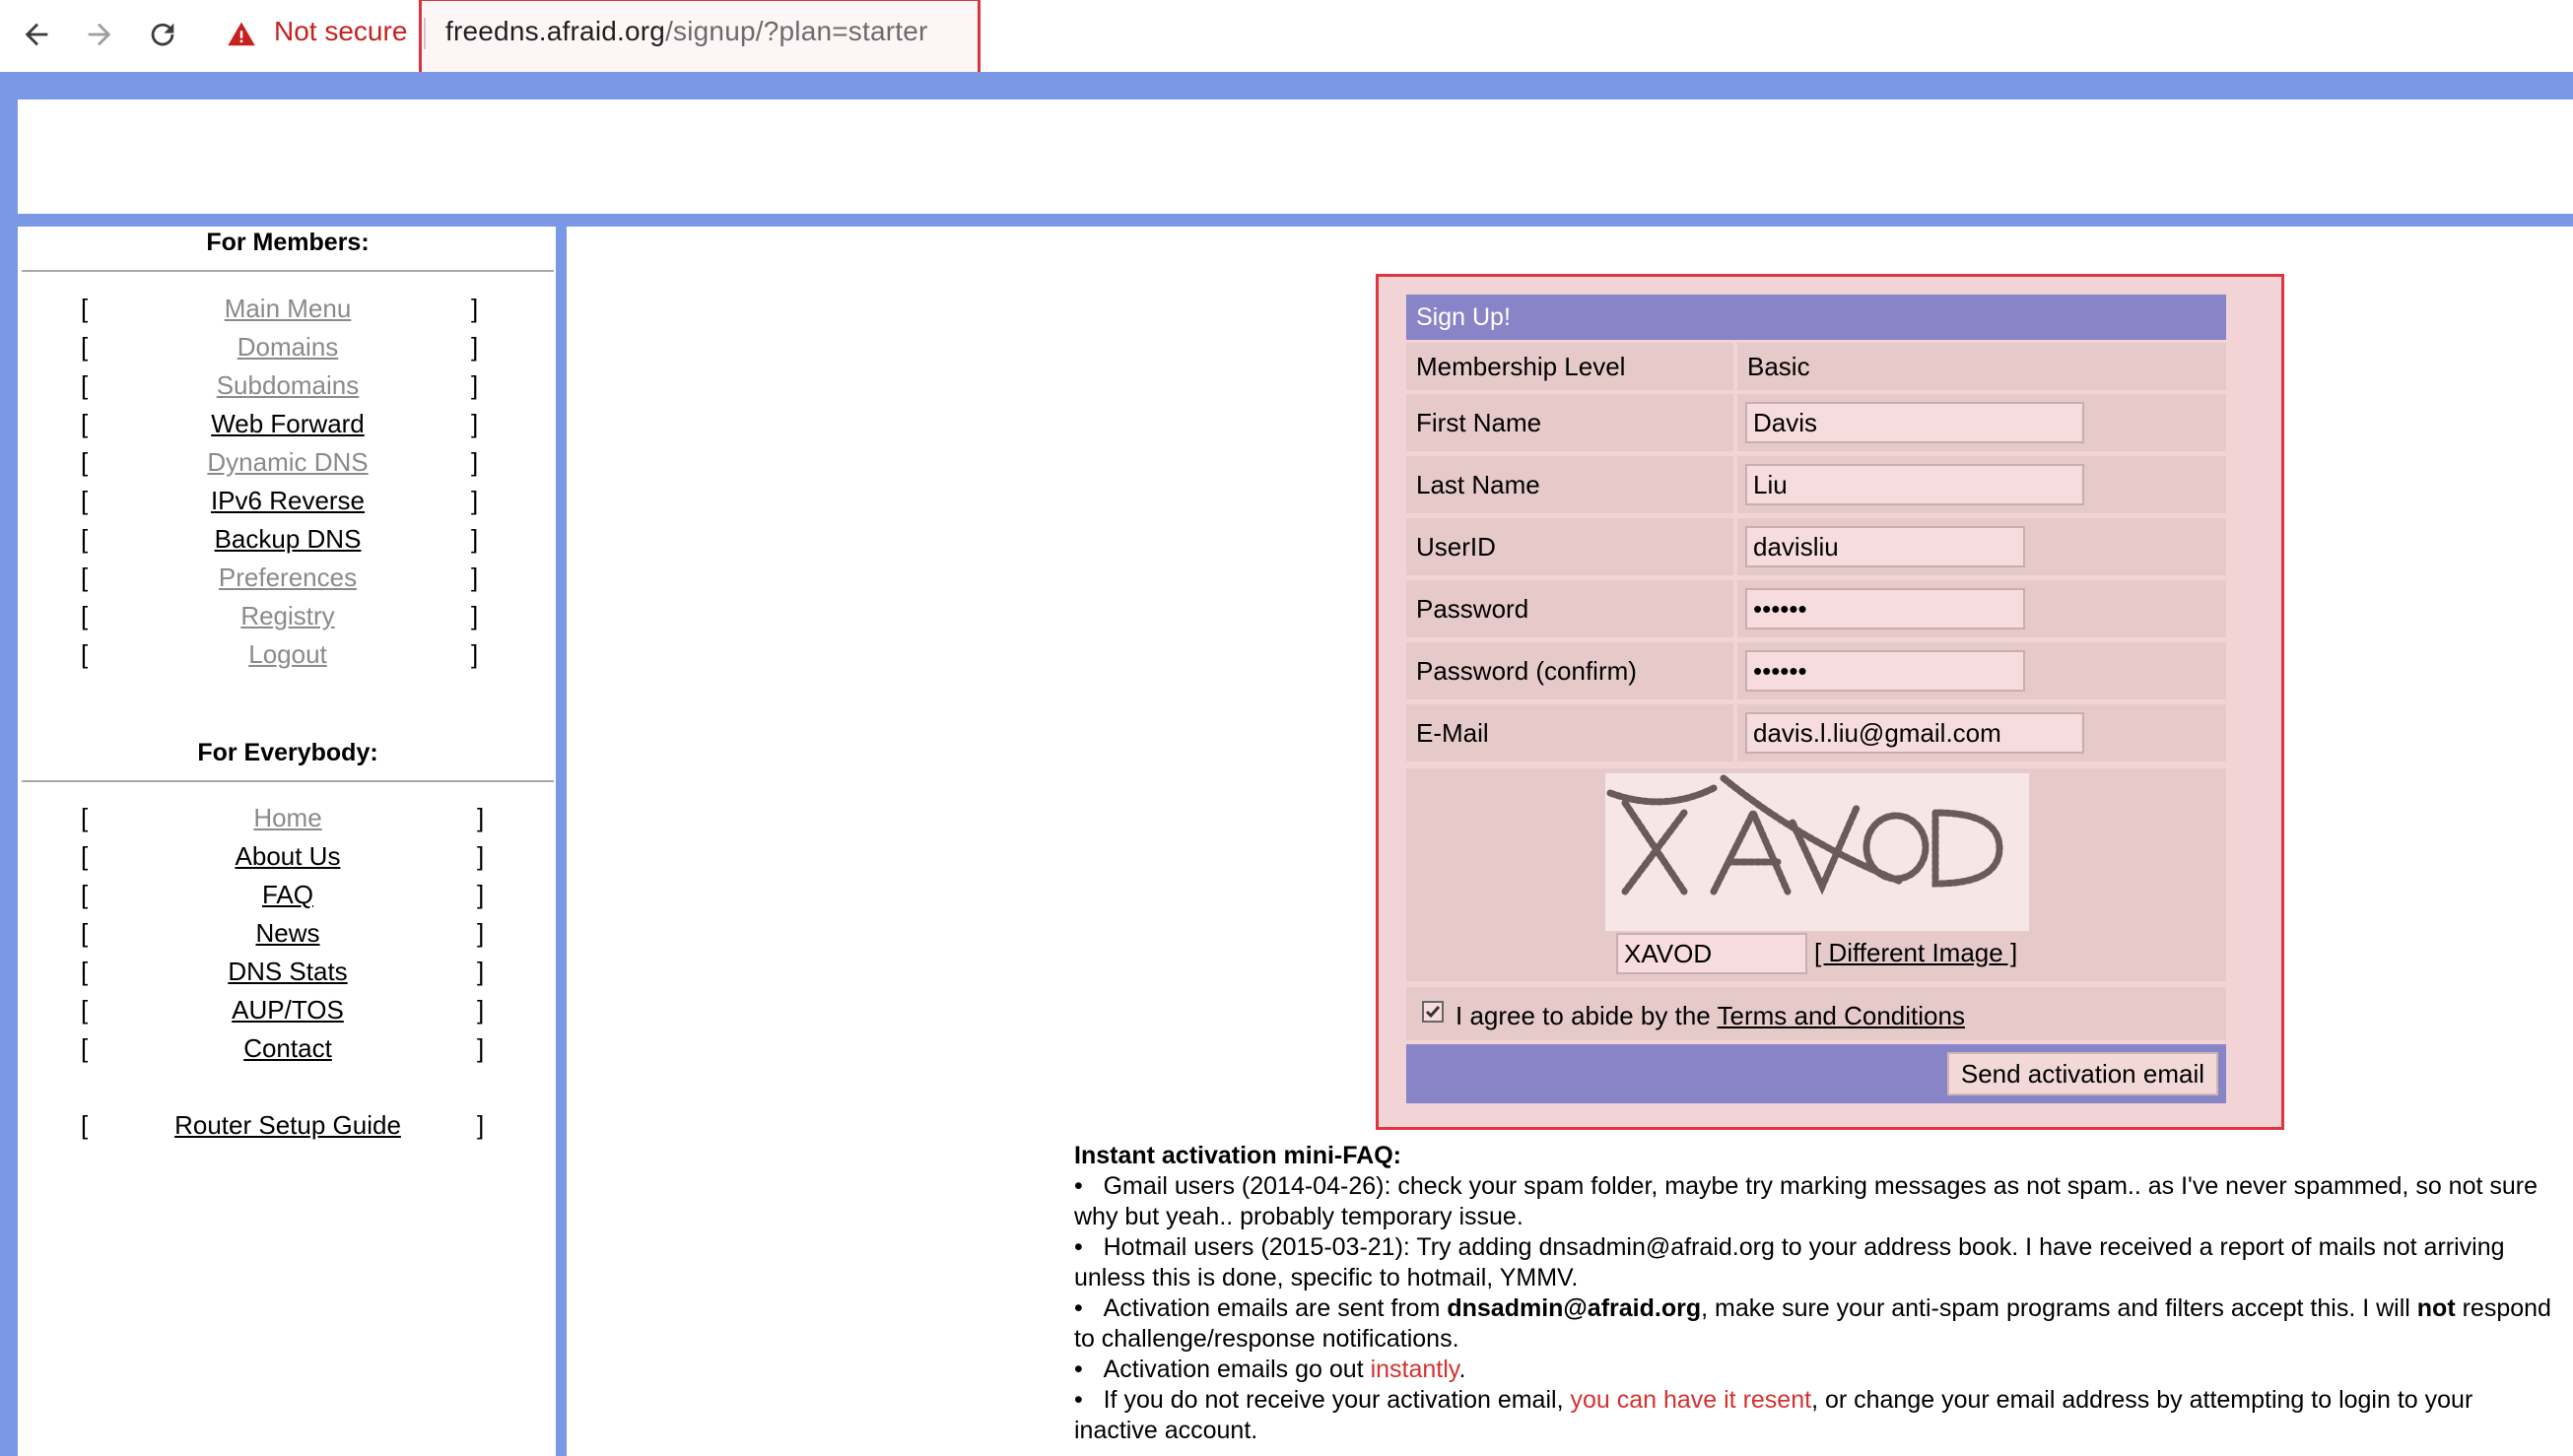 Image resolution: width=2573 pixels, height=1456 pixels. I want to click on contact-link: Contact, so click(288, 1048).